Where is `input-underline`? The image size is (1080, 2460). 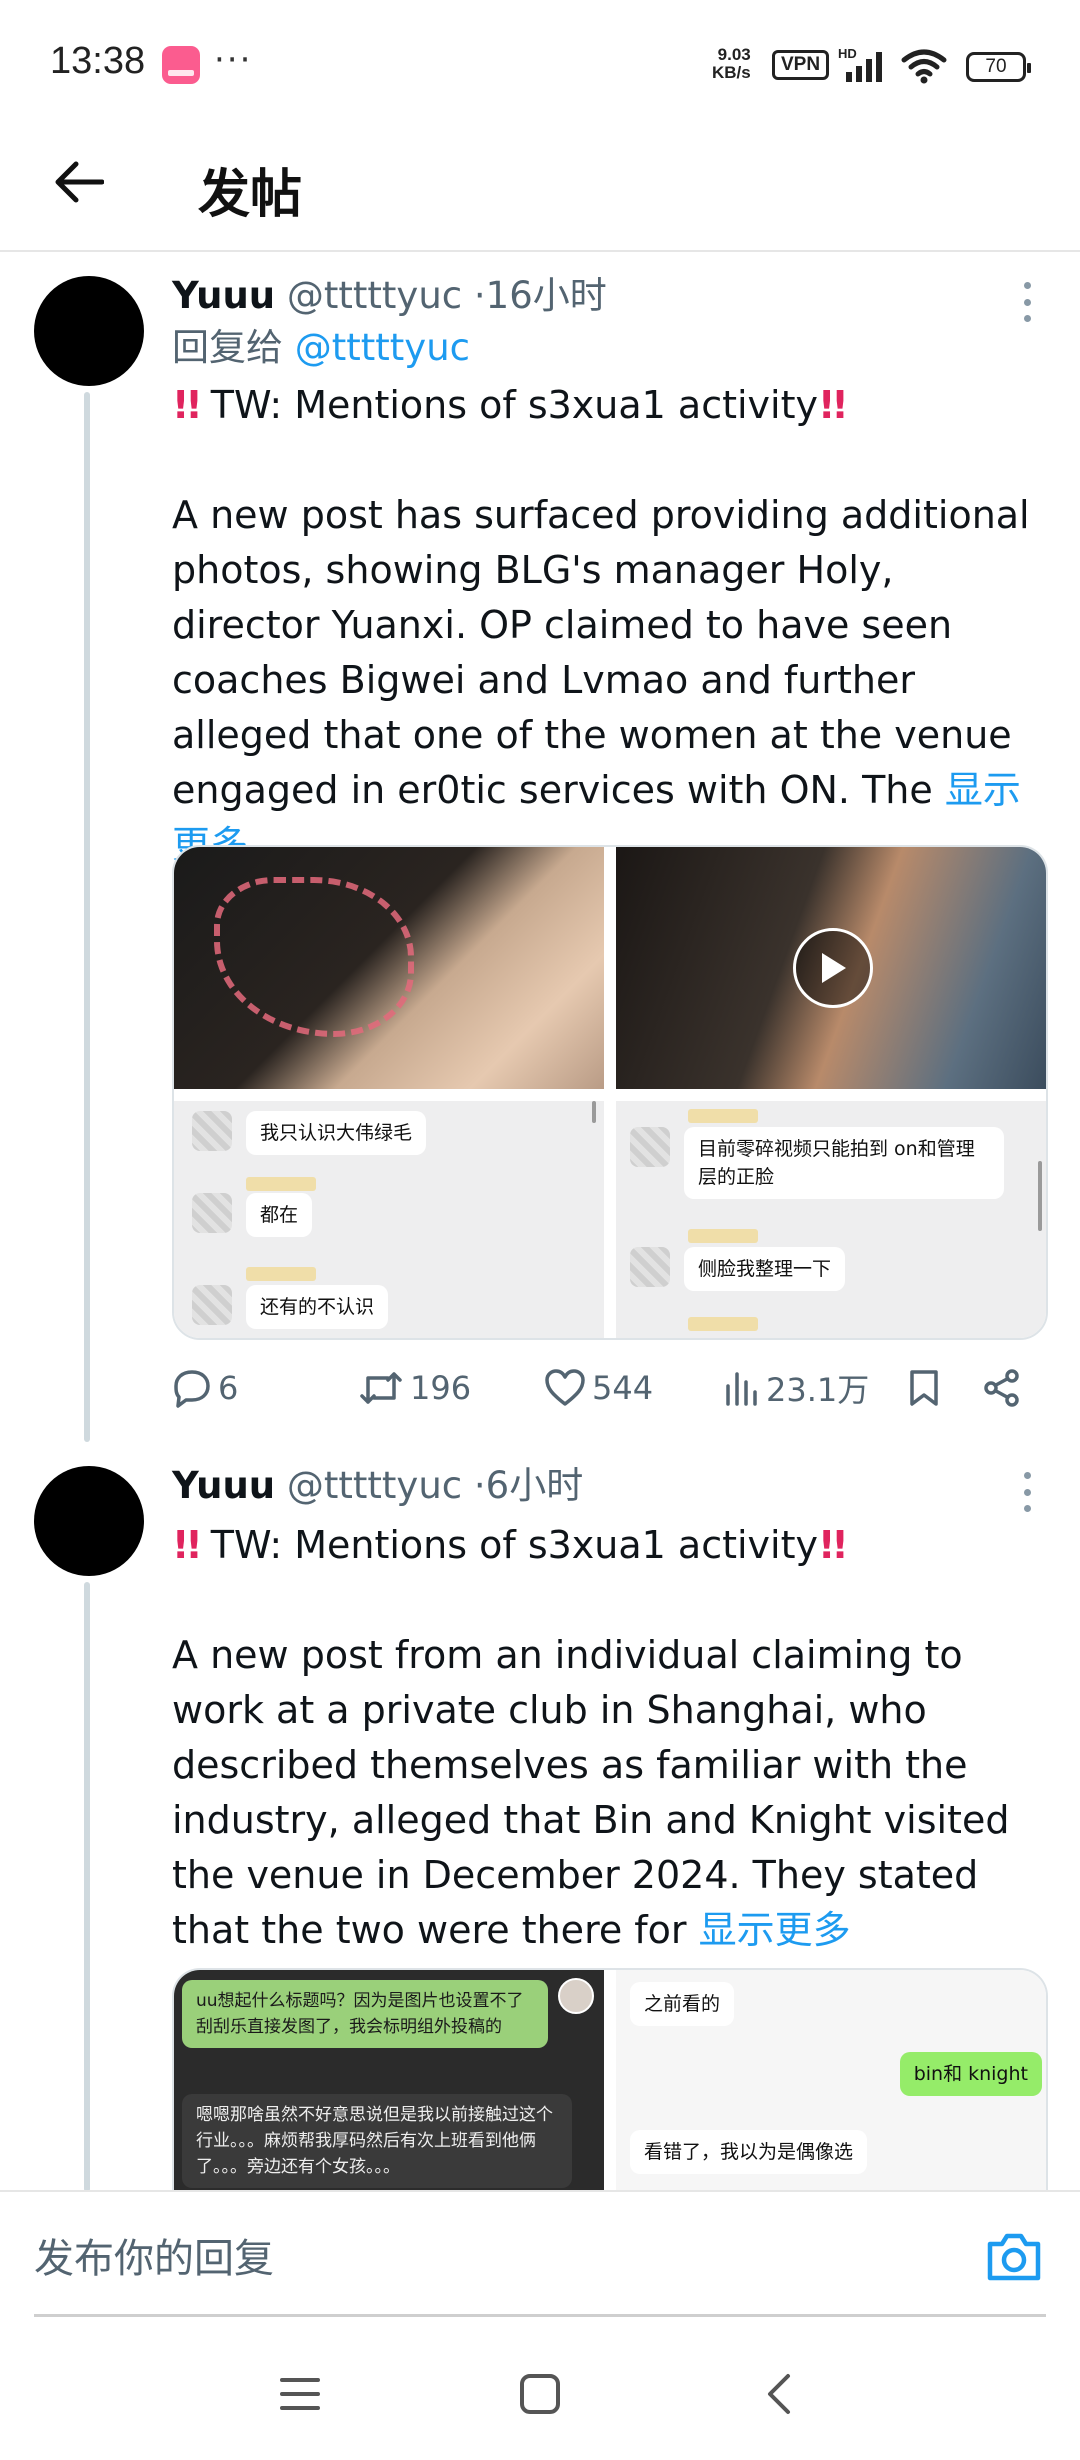 input-underline is located at coordinates (540, 2315).